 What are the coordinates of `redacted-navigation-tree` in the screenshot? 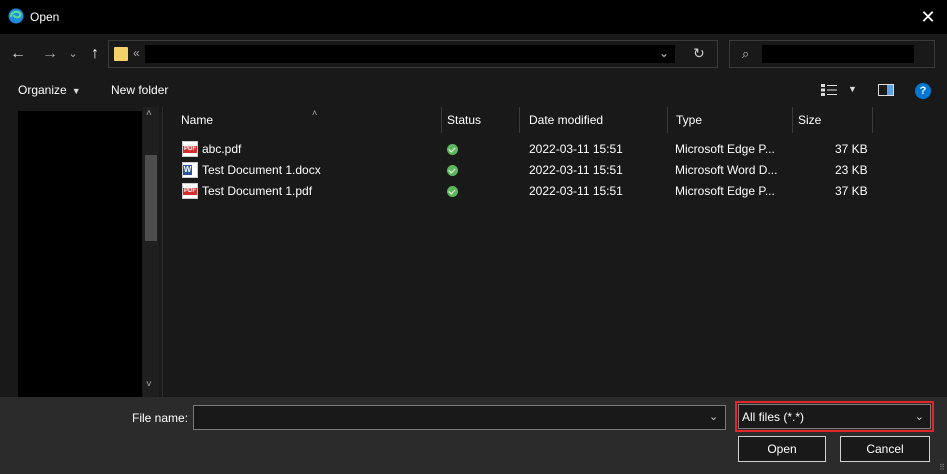 It's located at (80, 254).